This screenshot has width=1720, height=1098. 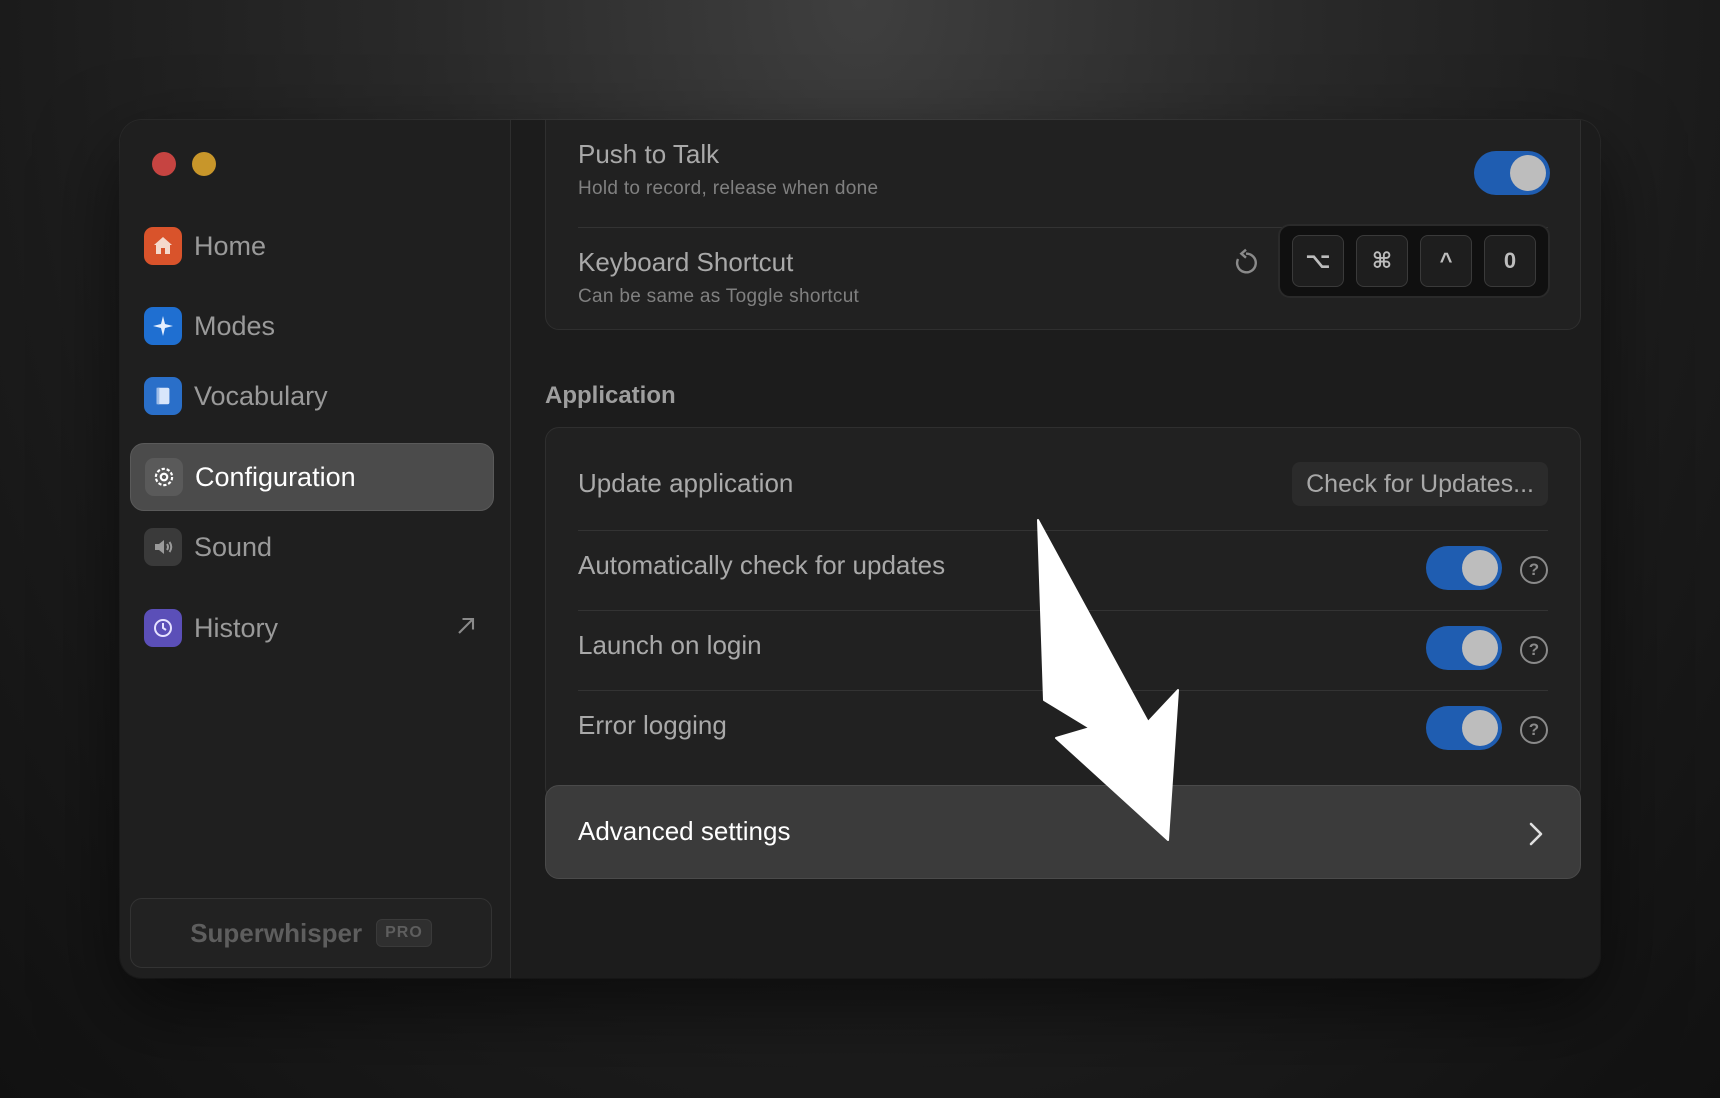 What do you see at coordinates (466, 628) in the screenshot?
I see `external-link-icon` at bounding box center [466, 628].